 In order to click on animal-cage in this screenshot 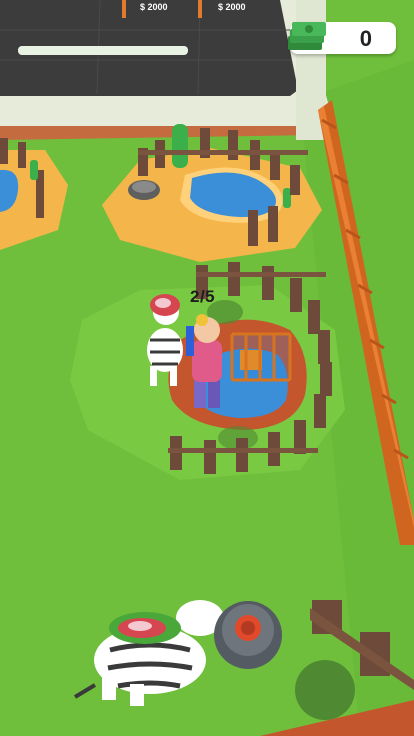, I will do `click(261, 357)`.